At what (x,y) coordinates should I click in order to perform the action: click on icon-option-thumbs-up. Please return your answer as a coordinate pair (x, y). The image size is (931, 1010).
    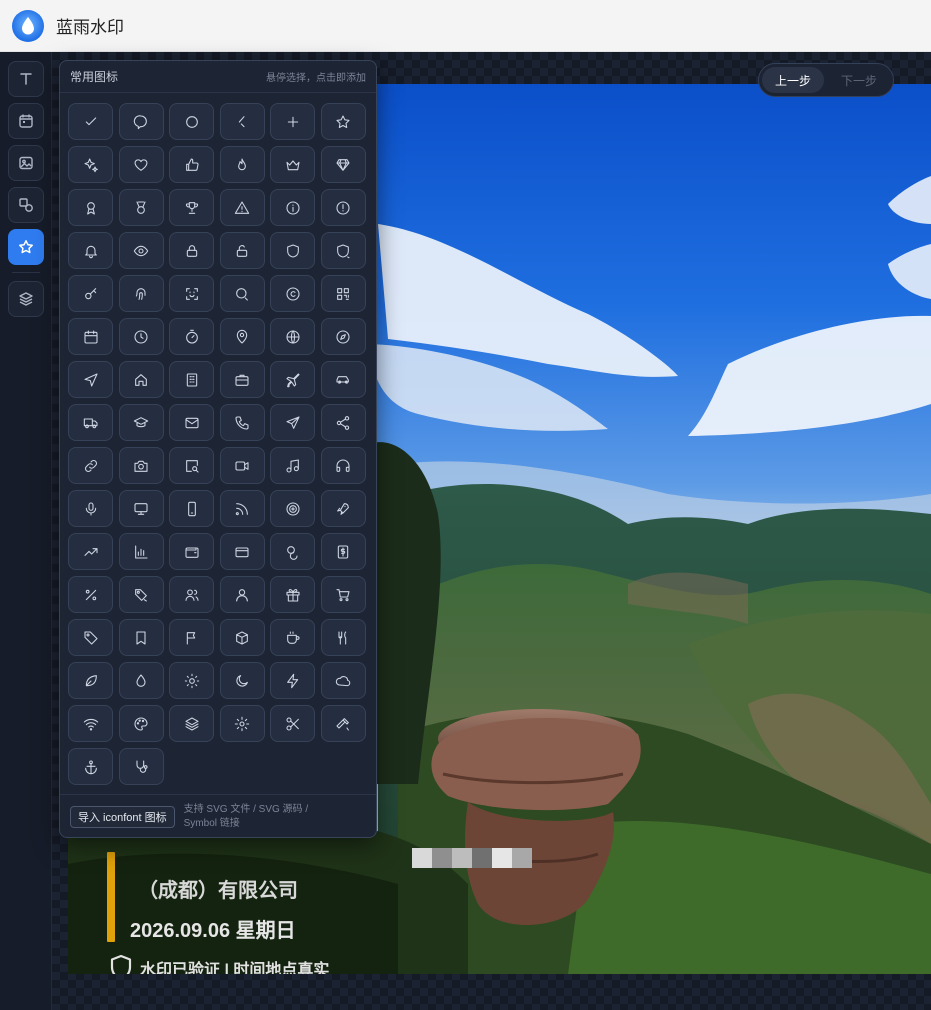
    Looking at the image, I should click on (191, 164).